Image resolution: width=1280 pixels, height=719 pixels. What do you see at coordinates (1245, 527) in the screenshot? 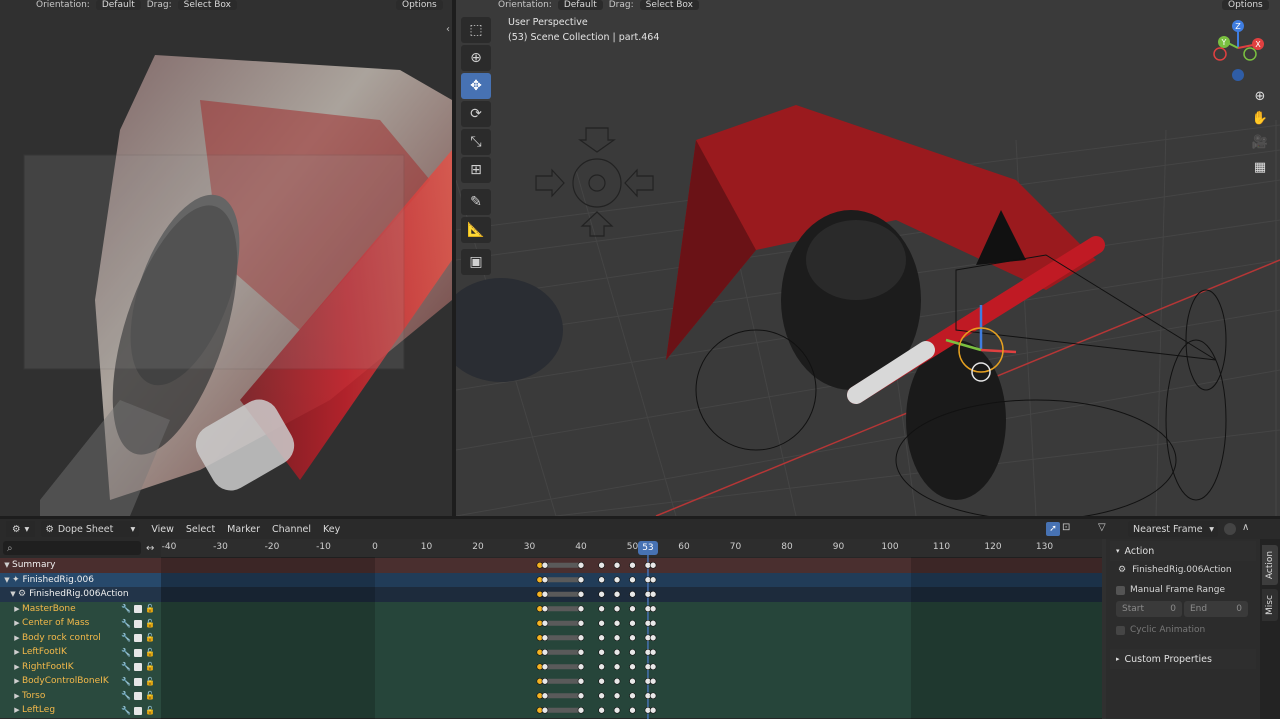
I see `falloff-icon: ∧` at bounding box center [1245, 527].